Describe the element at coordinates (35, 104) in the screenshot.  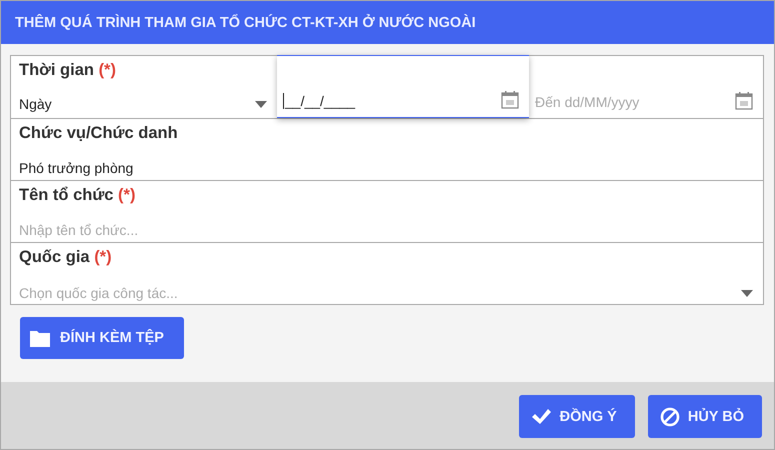
I see `select-value: Ngày` at that location.